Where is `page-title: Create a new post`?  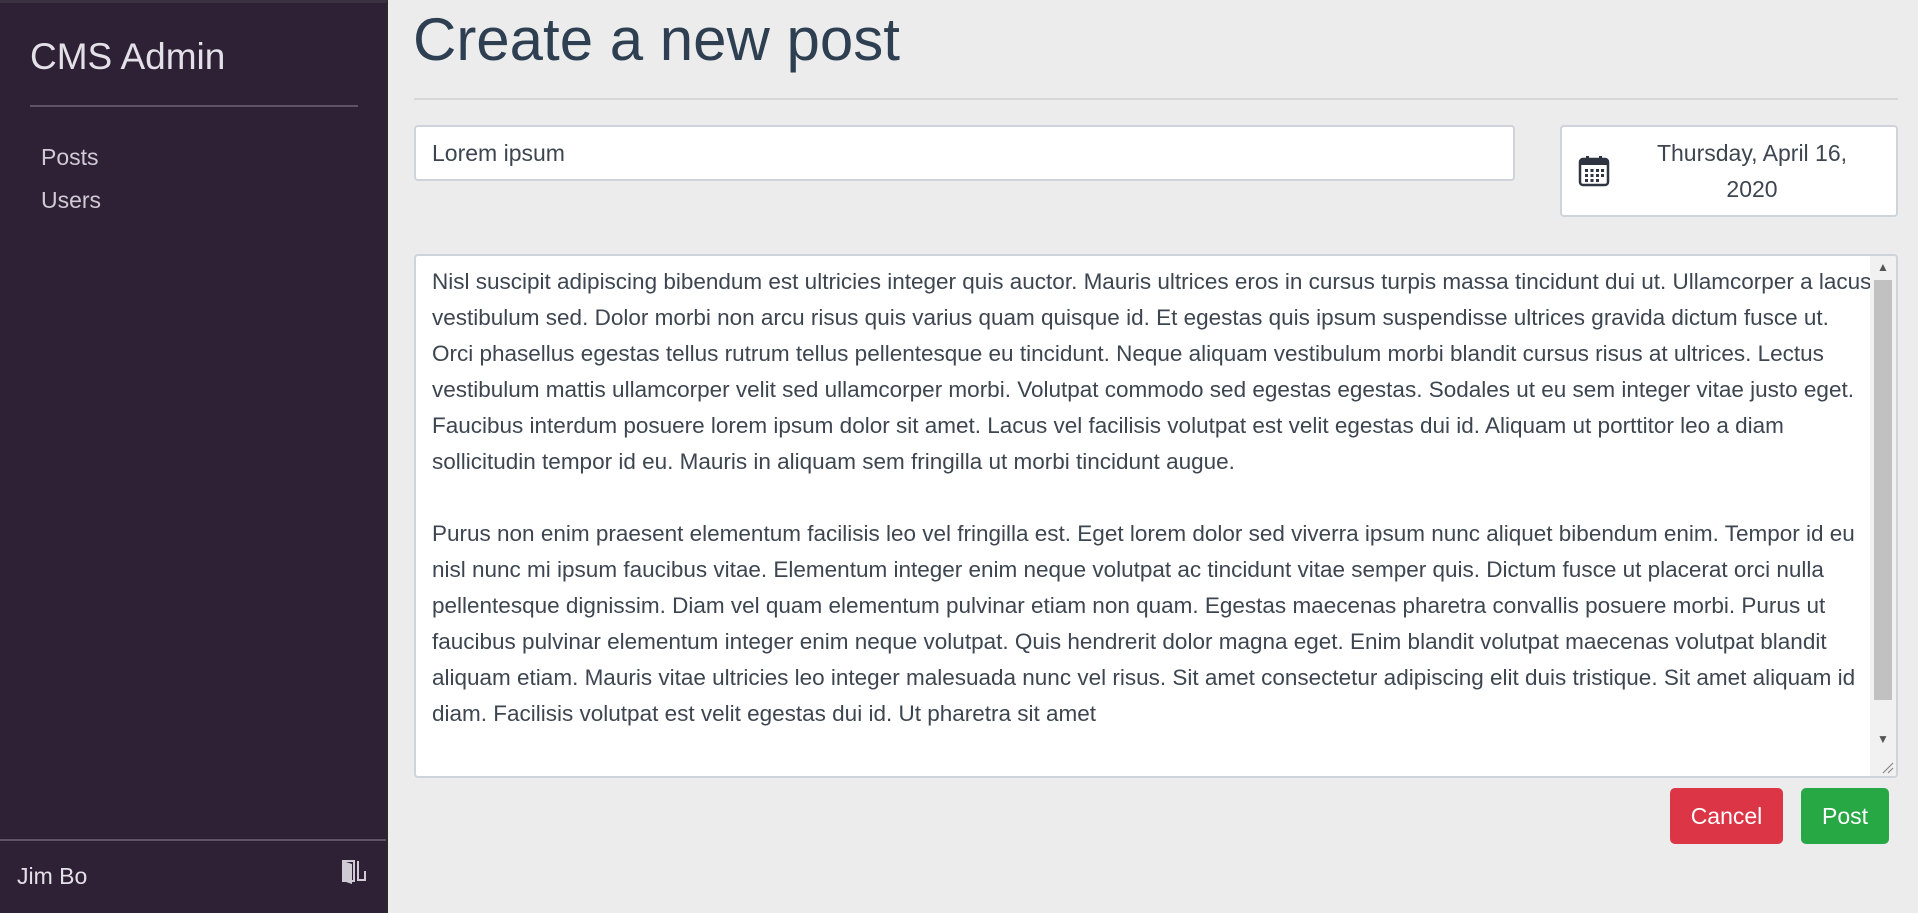 page-title: Create a new post is located at coordinates (656, 39).